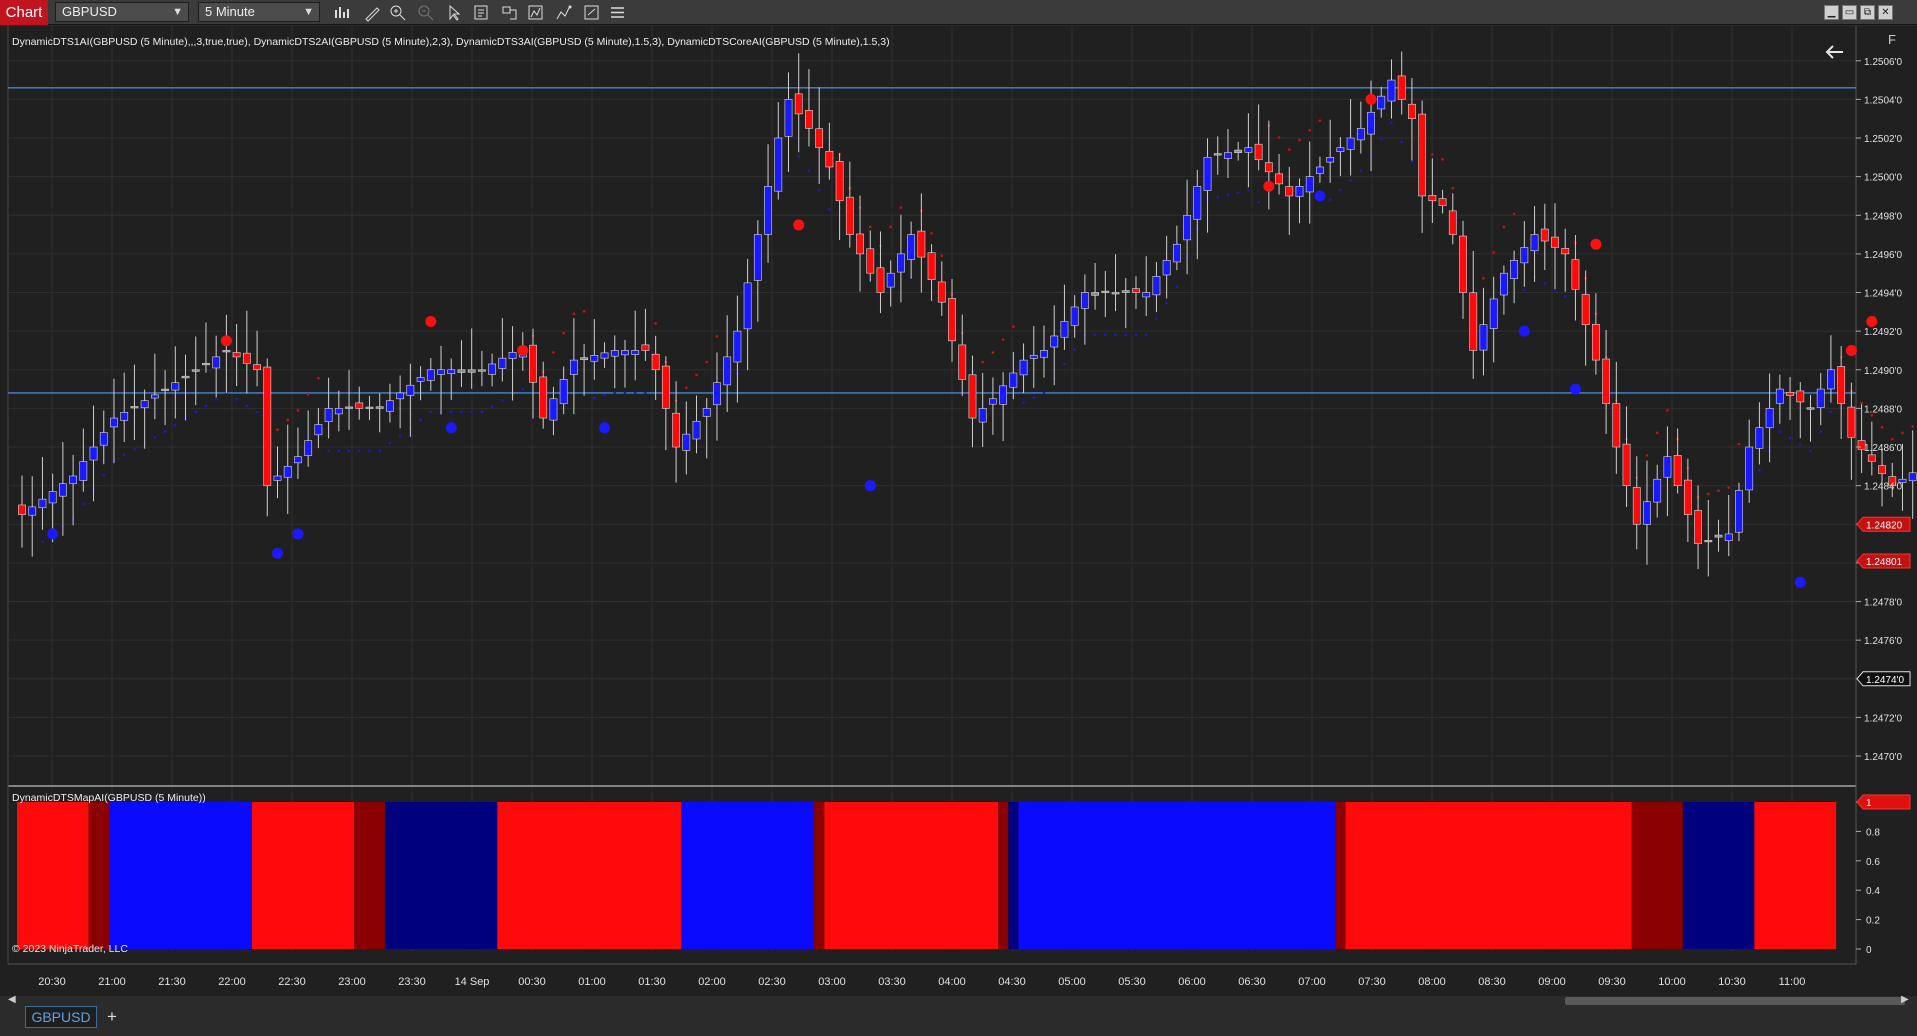 This screenshot has width=1917, height=1036. I want to click on maximize-button: ▭, so click(1849, 12).